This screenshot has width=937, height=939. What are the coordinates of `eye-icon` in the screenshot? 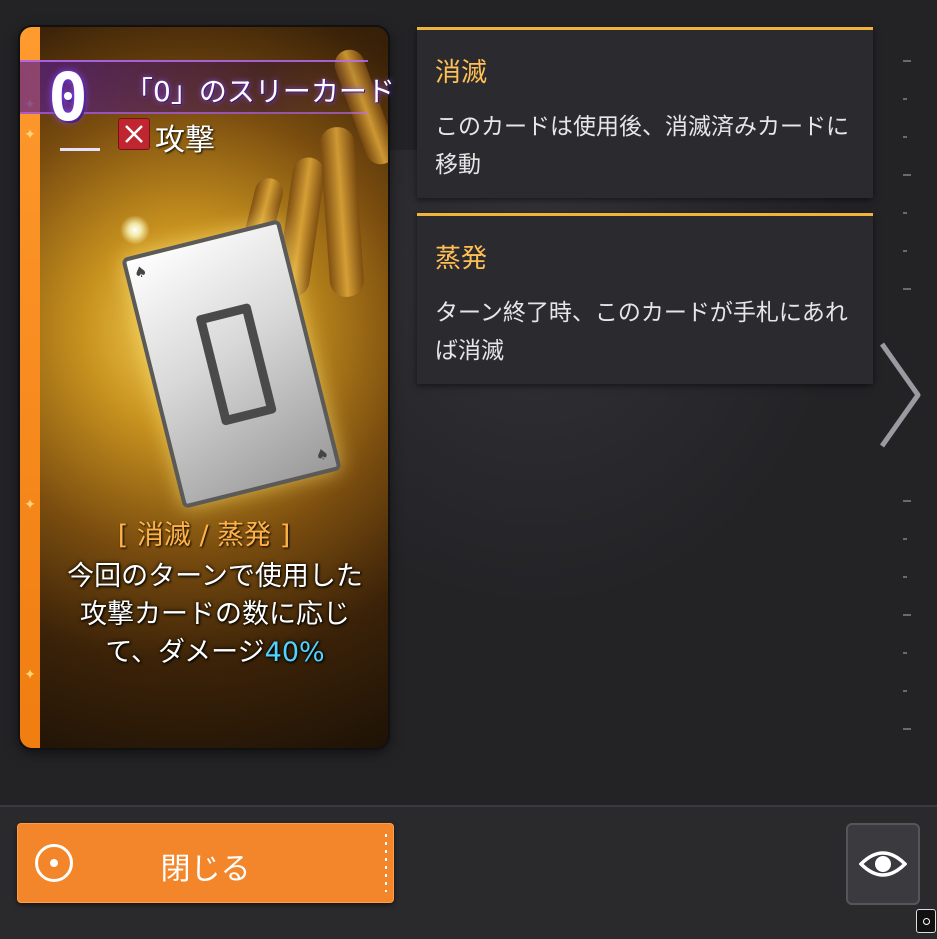 It's located at (883, 864).